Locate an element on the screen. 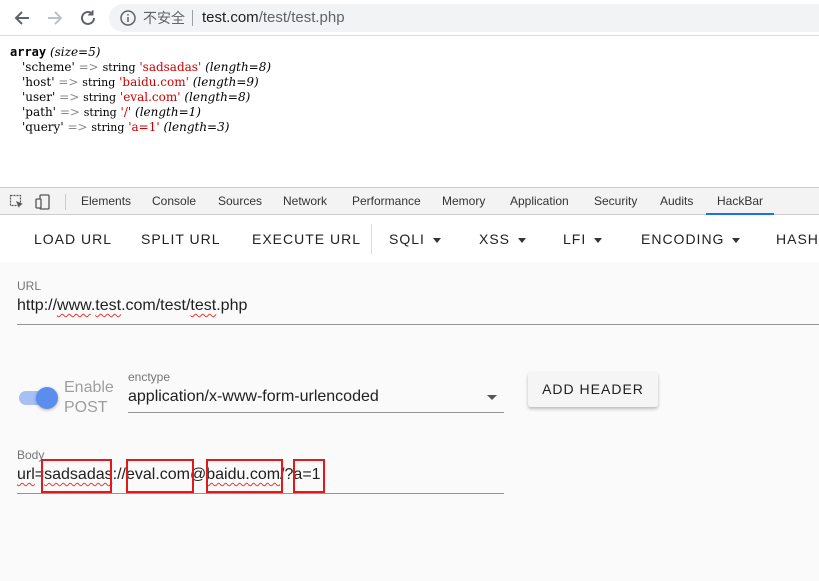  tab-elements: Elements is located at coordinates (106, 201).